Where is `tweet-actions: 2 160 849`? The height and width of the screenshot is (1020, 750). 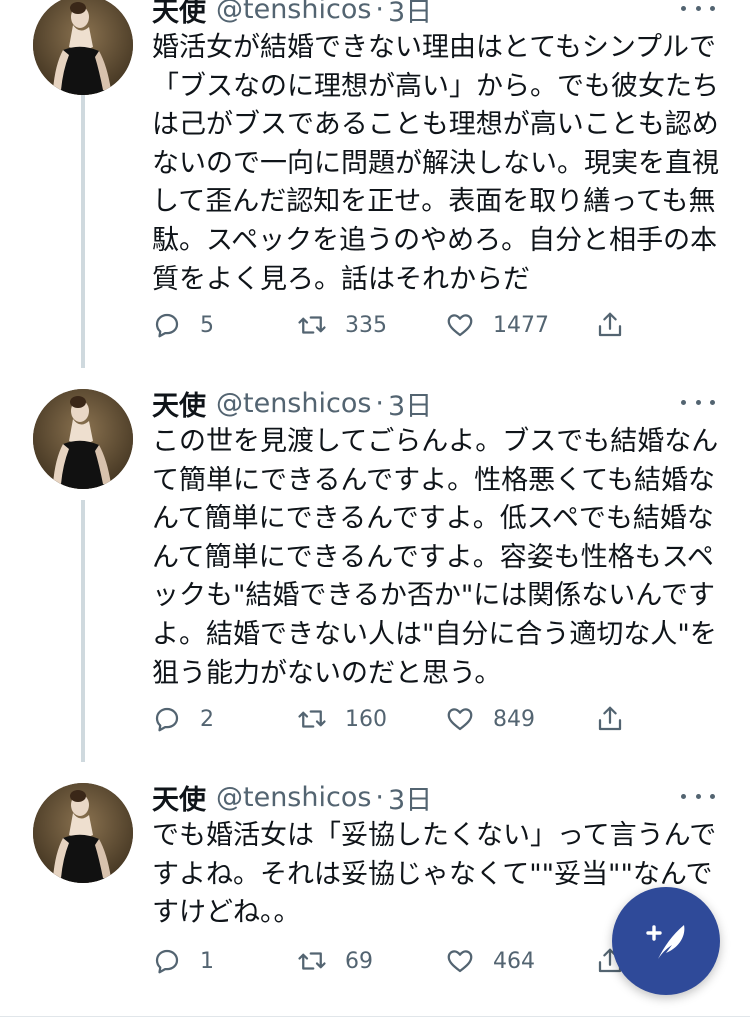 tweet-actions: 2 160 849 is located at coordinates (392, 719).